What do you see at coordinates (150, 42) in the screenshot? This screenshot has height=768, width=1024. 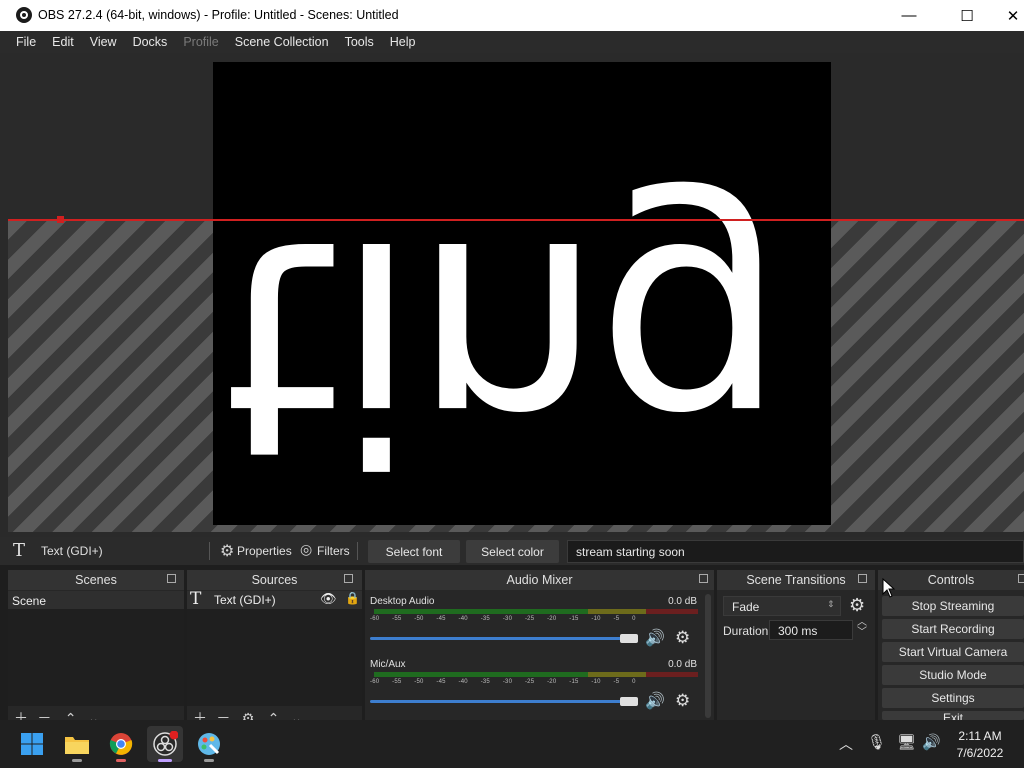 I see `menu-docks: Docks` at bounding box center [150, 42].